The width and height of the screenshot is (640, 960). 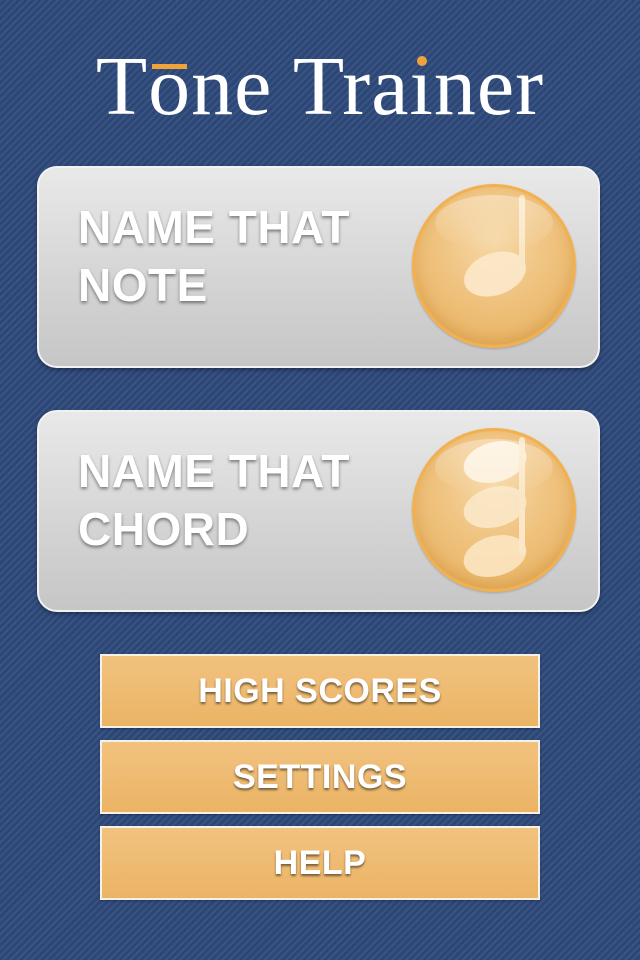 I want to click on help-label: HELP, so click(x=320, y=863).